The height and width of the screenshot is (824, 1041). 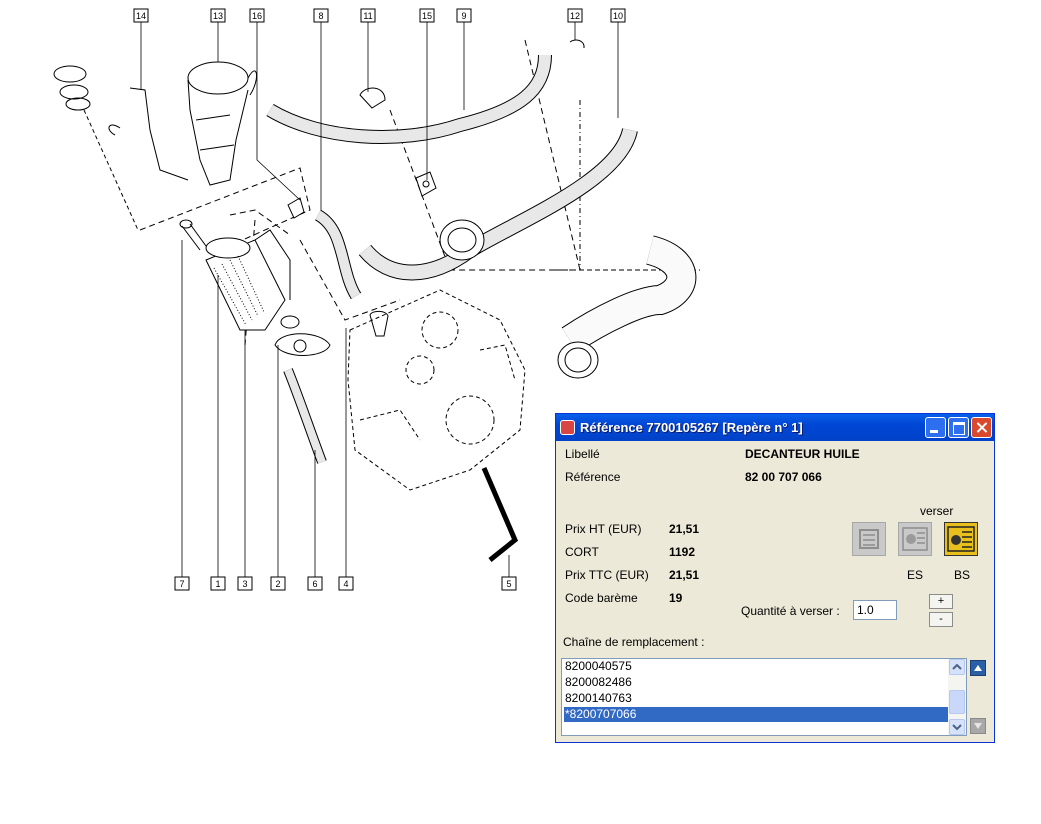 I want to click on chevron-down-icon, so click(x=957, y=727).